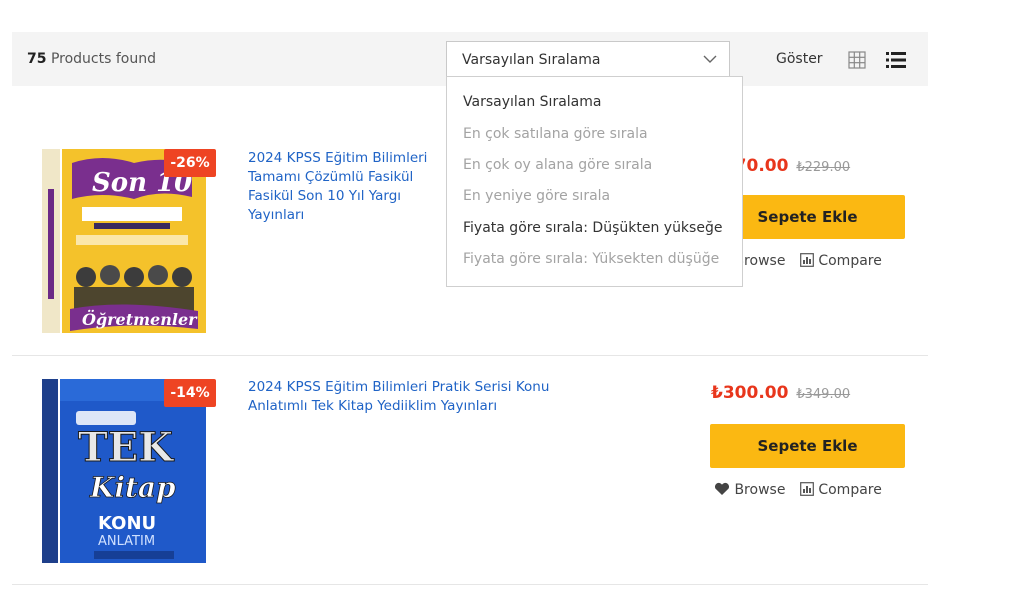  Describe the element at coordinates (710, 59) in the screenshot. I see `chevron-down-icon` at that location.